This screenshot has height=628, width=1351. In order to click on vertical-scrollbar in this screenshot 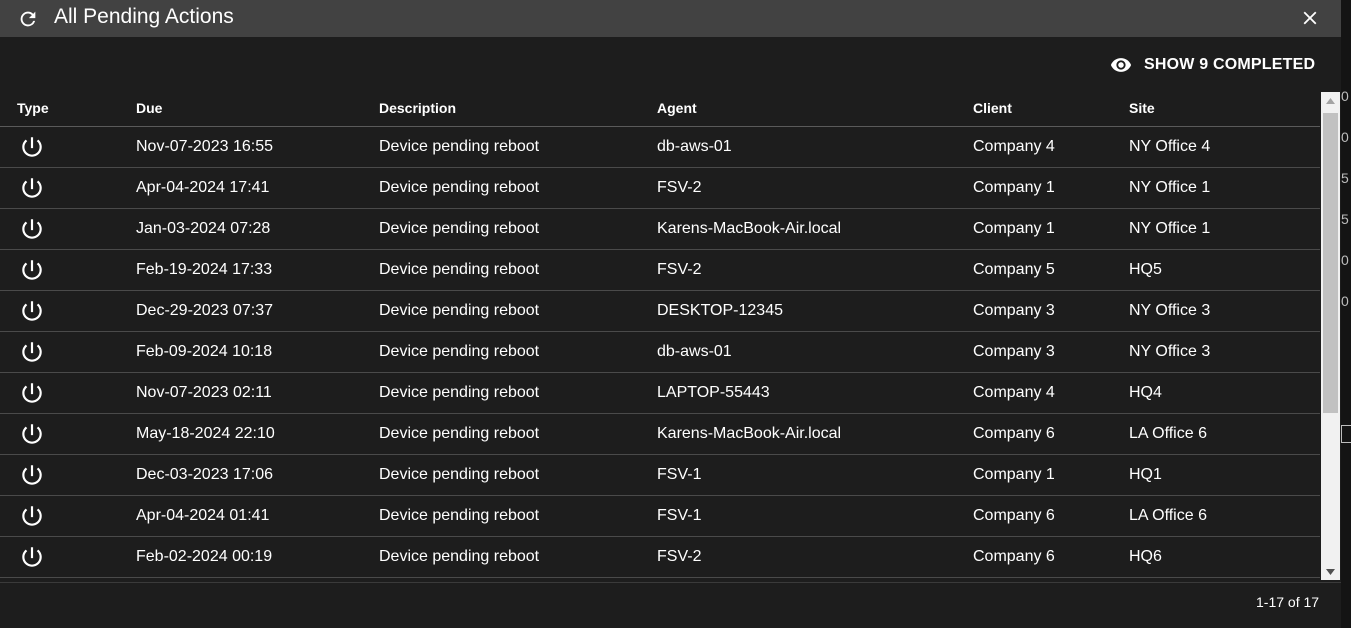, I will do `click(1330, 336)`.